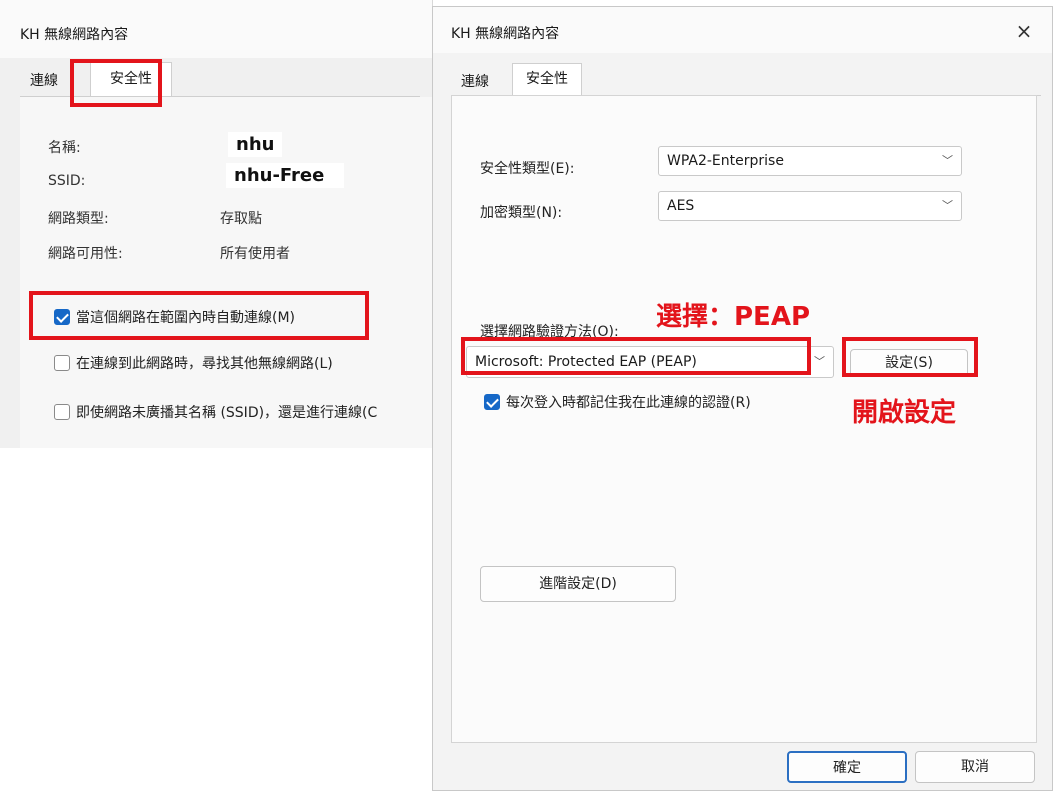  I want to click on remember-credentials-checkbox, so click(492, 402).